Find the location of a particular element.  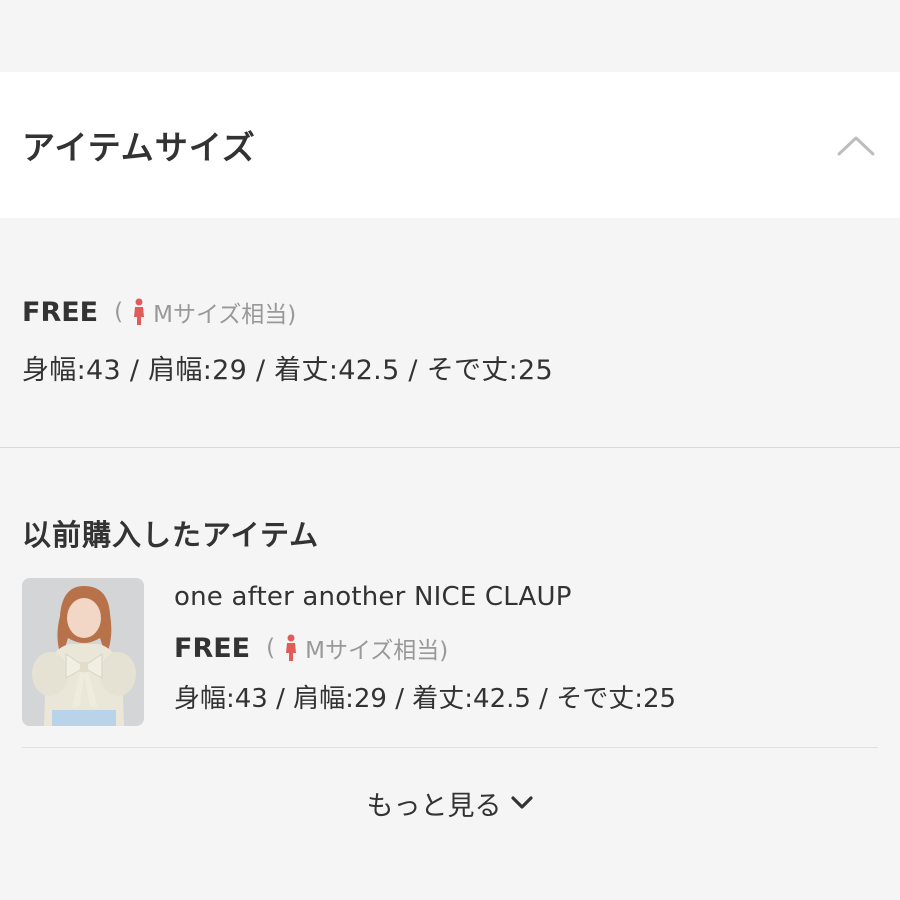

product-thumbnail is located at coordinates (83, 652).